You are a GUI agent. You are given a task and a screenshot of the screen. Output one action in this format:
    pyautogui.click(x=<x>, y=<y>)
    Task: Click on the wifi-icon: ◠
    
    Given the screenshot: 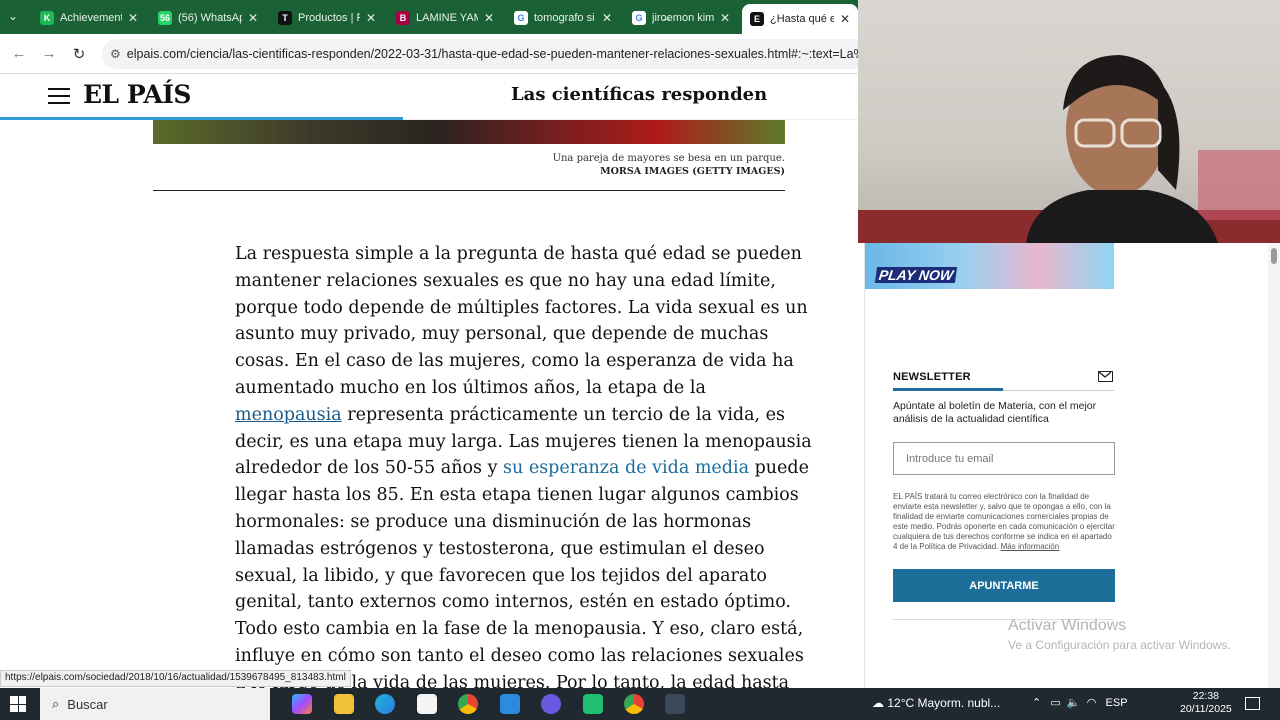 What is the action you would take?
    pyautogui.click(x=1092, y=703)
    